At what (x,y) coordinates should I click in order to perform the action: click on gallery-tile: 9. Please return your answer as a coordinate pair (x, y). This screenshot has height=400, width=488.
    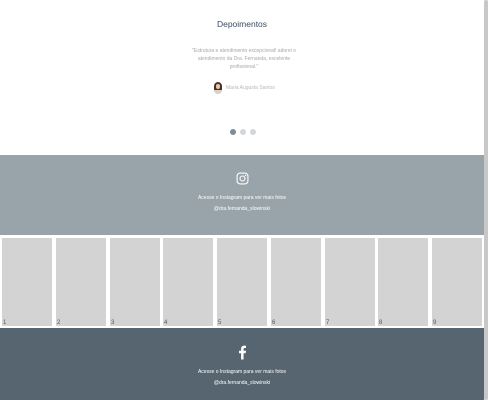
    Looking at the image, I should click on (457, 282).